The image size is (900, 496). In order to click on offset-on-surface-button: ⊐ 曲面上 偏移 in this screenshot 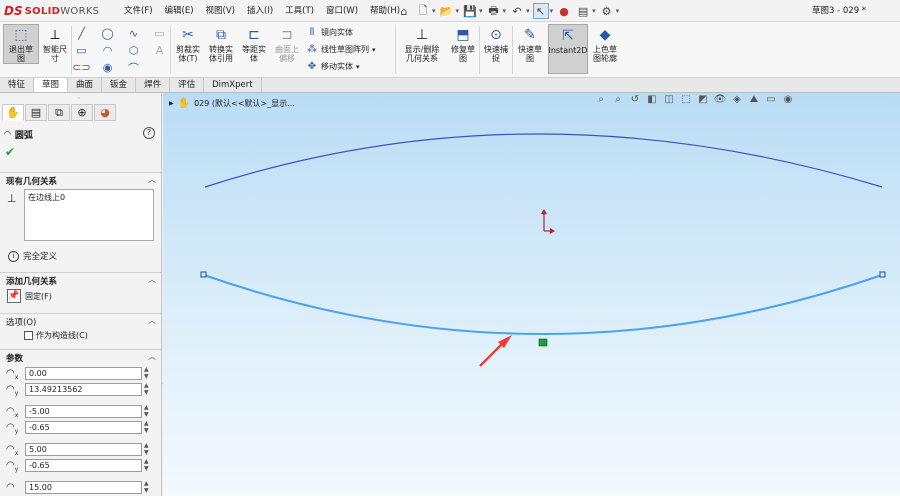, I will do `click(287, 45)`.